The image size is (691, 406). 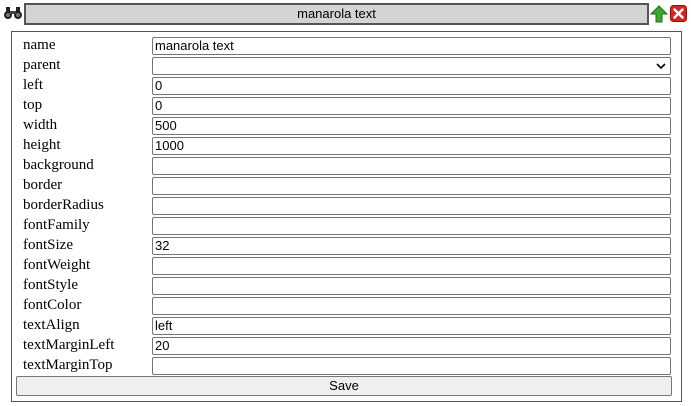 I want to click on binoculars-icon, so click(x=13, y=13).